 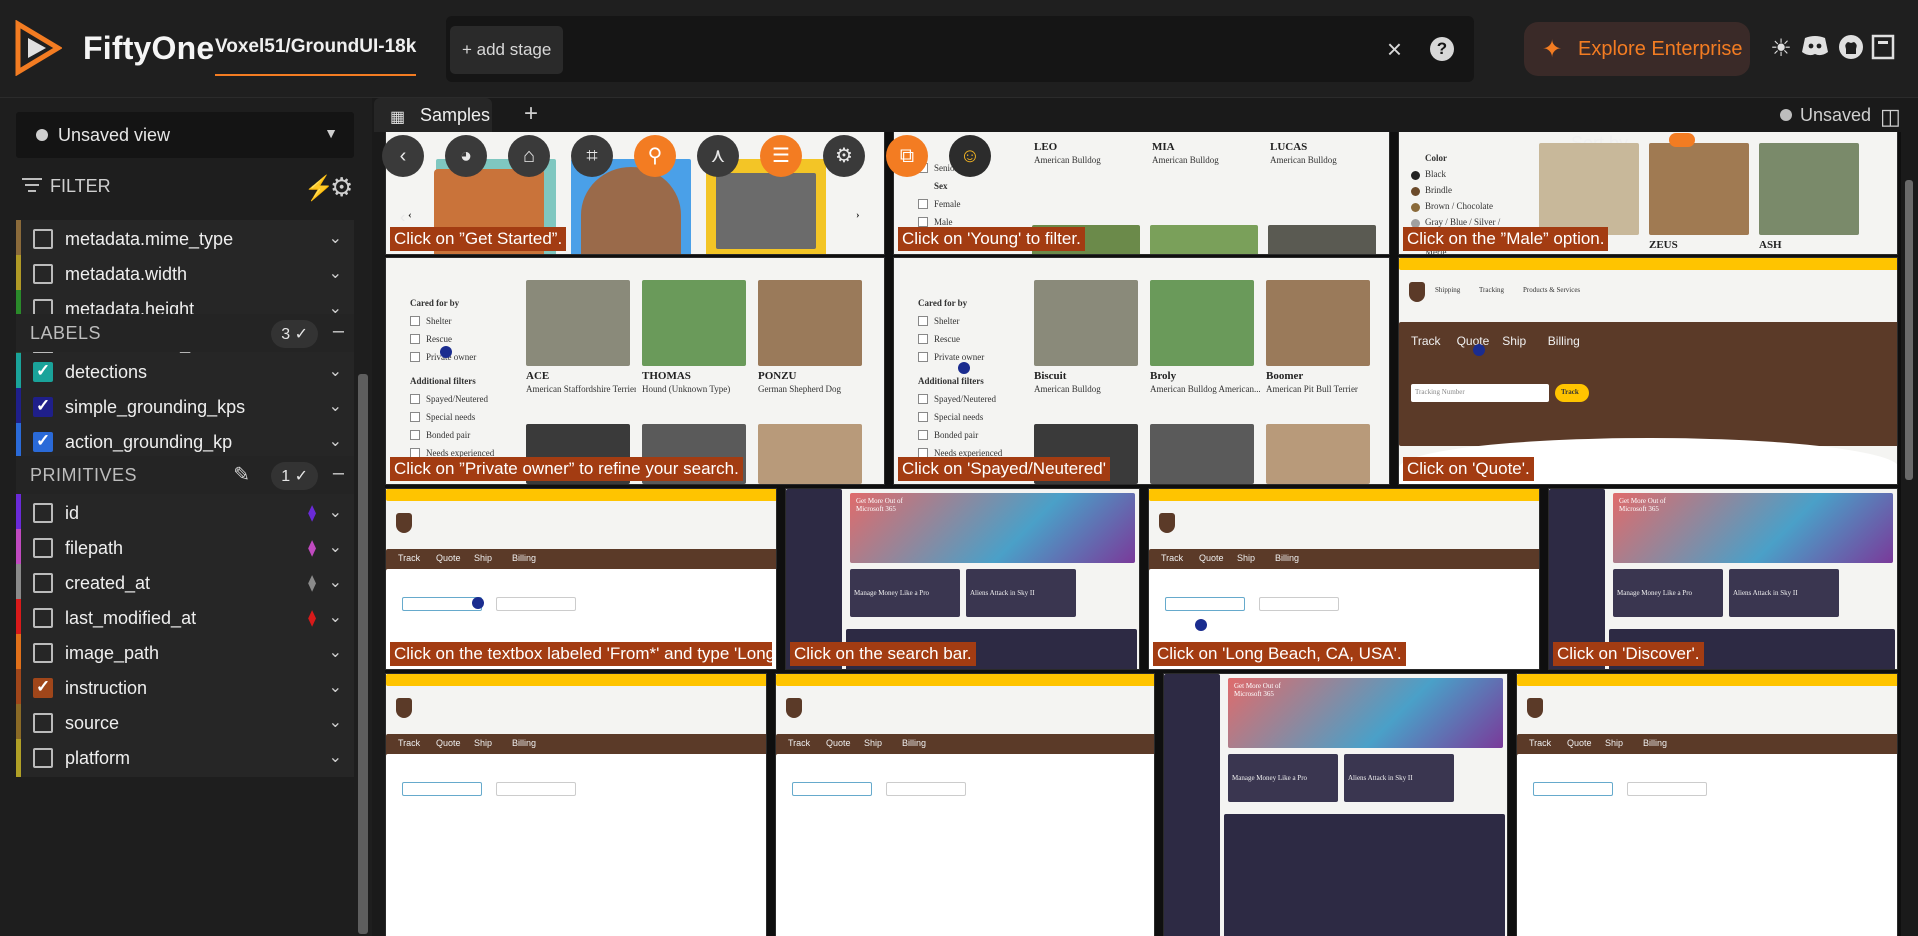 I want to click on sidebar-section-header: LABELS 3 ✓ –, so click(x=185, y=333).